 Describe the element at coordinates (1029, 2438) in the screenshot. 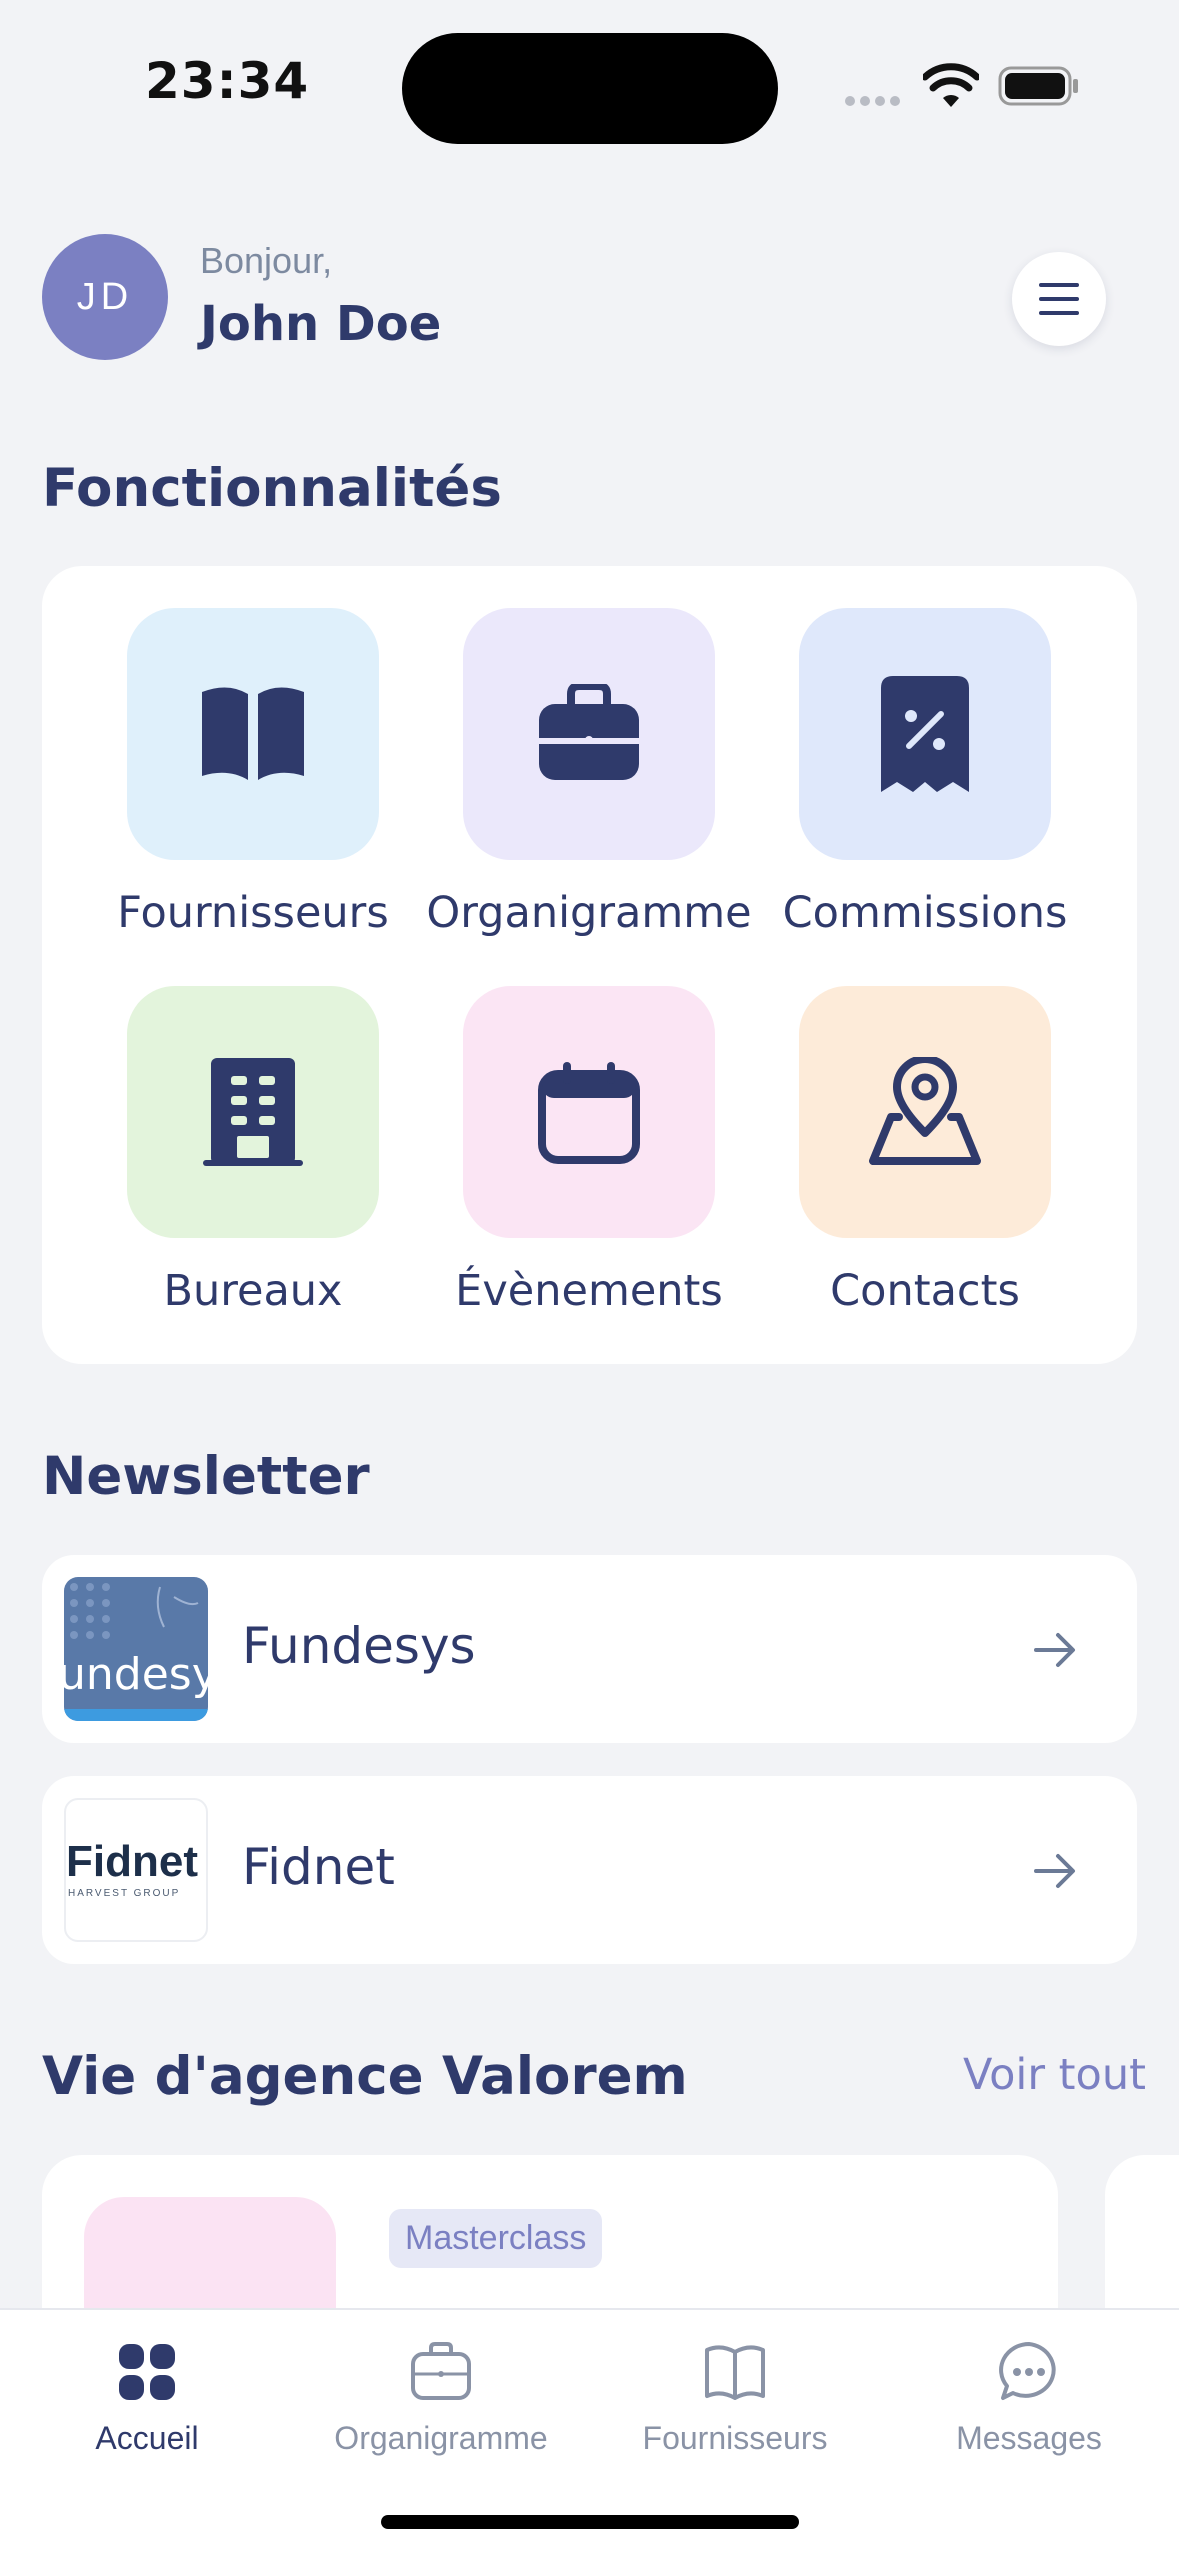

I see `nav-label: Messages` at that location.